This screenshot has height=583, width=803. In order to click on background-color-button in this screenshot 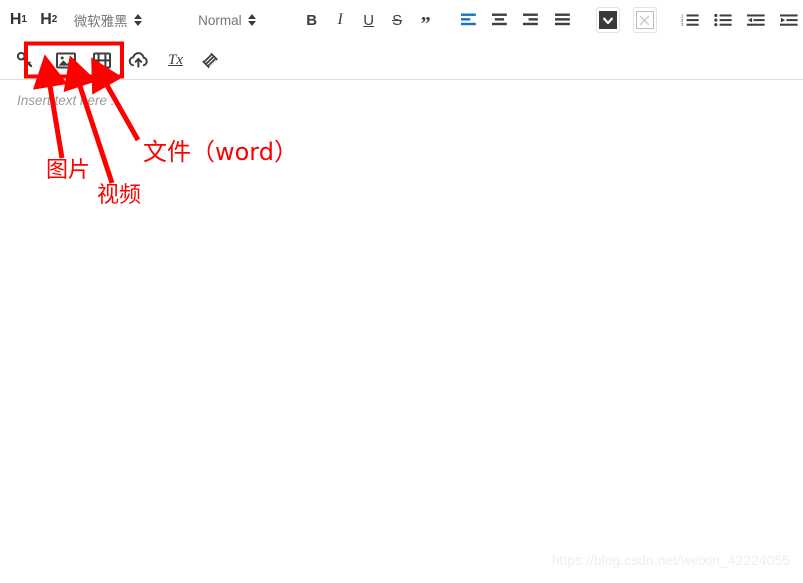, I will do `click(645, 20)`.